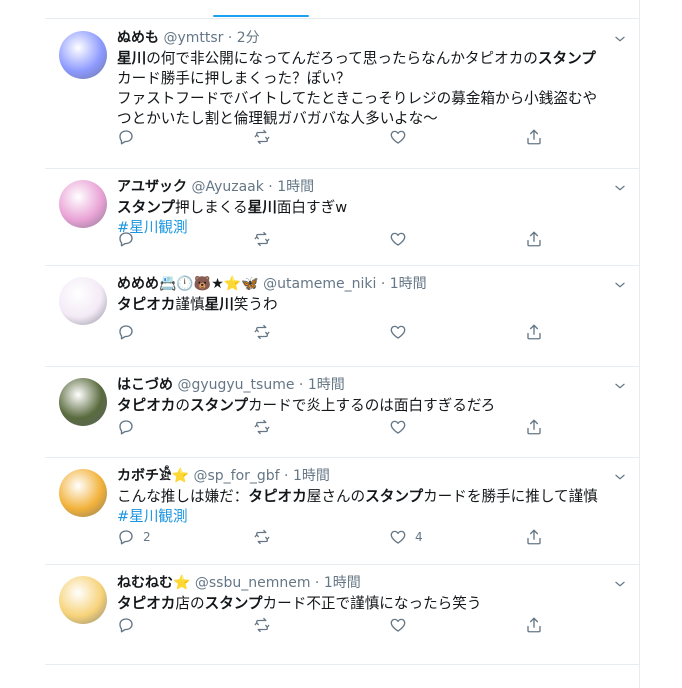 The width and height of the screenshot is (682, 688). I want to click on tweet-text-segment: 屋さんの, so click(336, 496).